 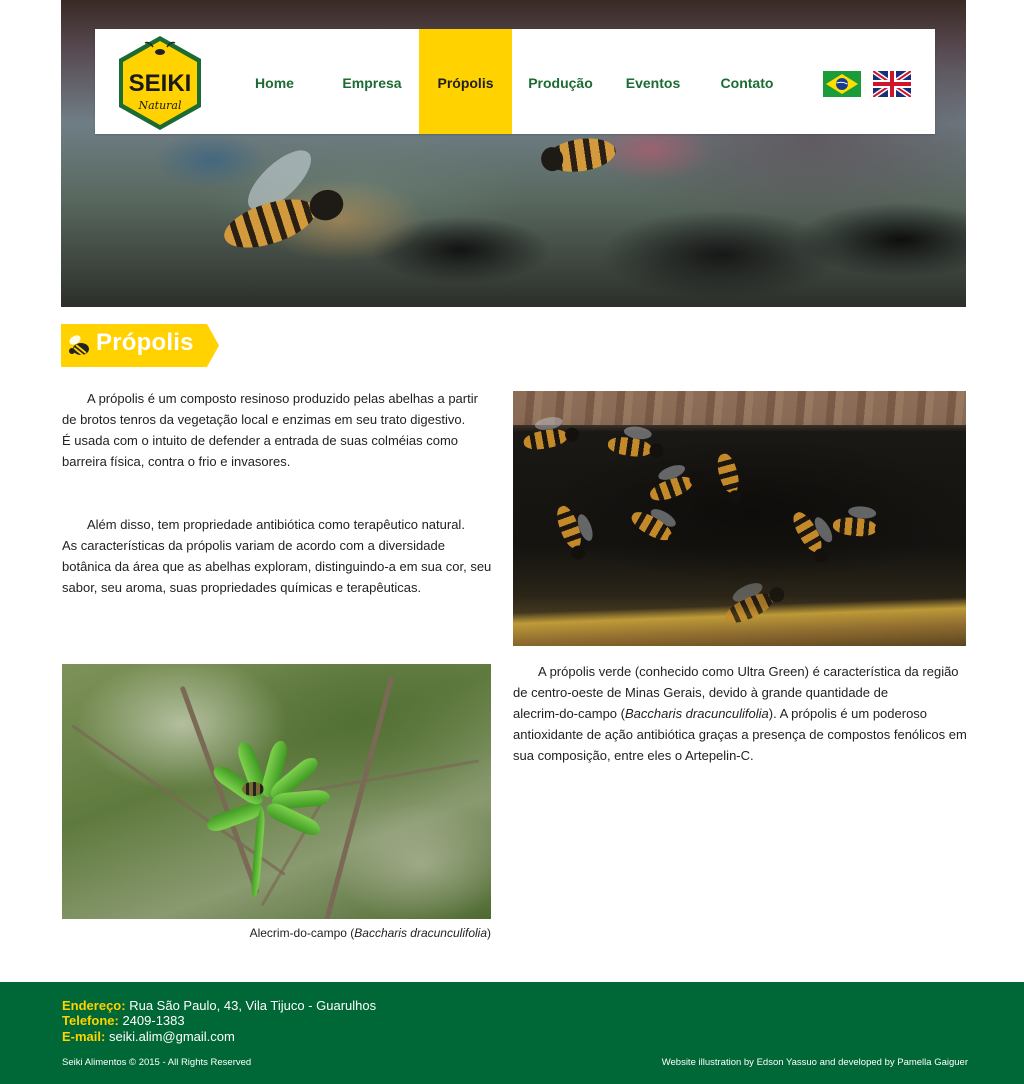 What do you see at coordinates (79, 346) in the screenshot?
I see `bee-icon` at bounding box center [79, 346].